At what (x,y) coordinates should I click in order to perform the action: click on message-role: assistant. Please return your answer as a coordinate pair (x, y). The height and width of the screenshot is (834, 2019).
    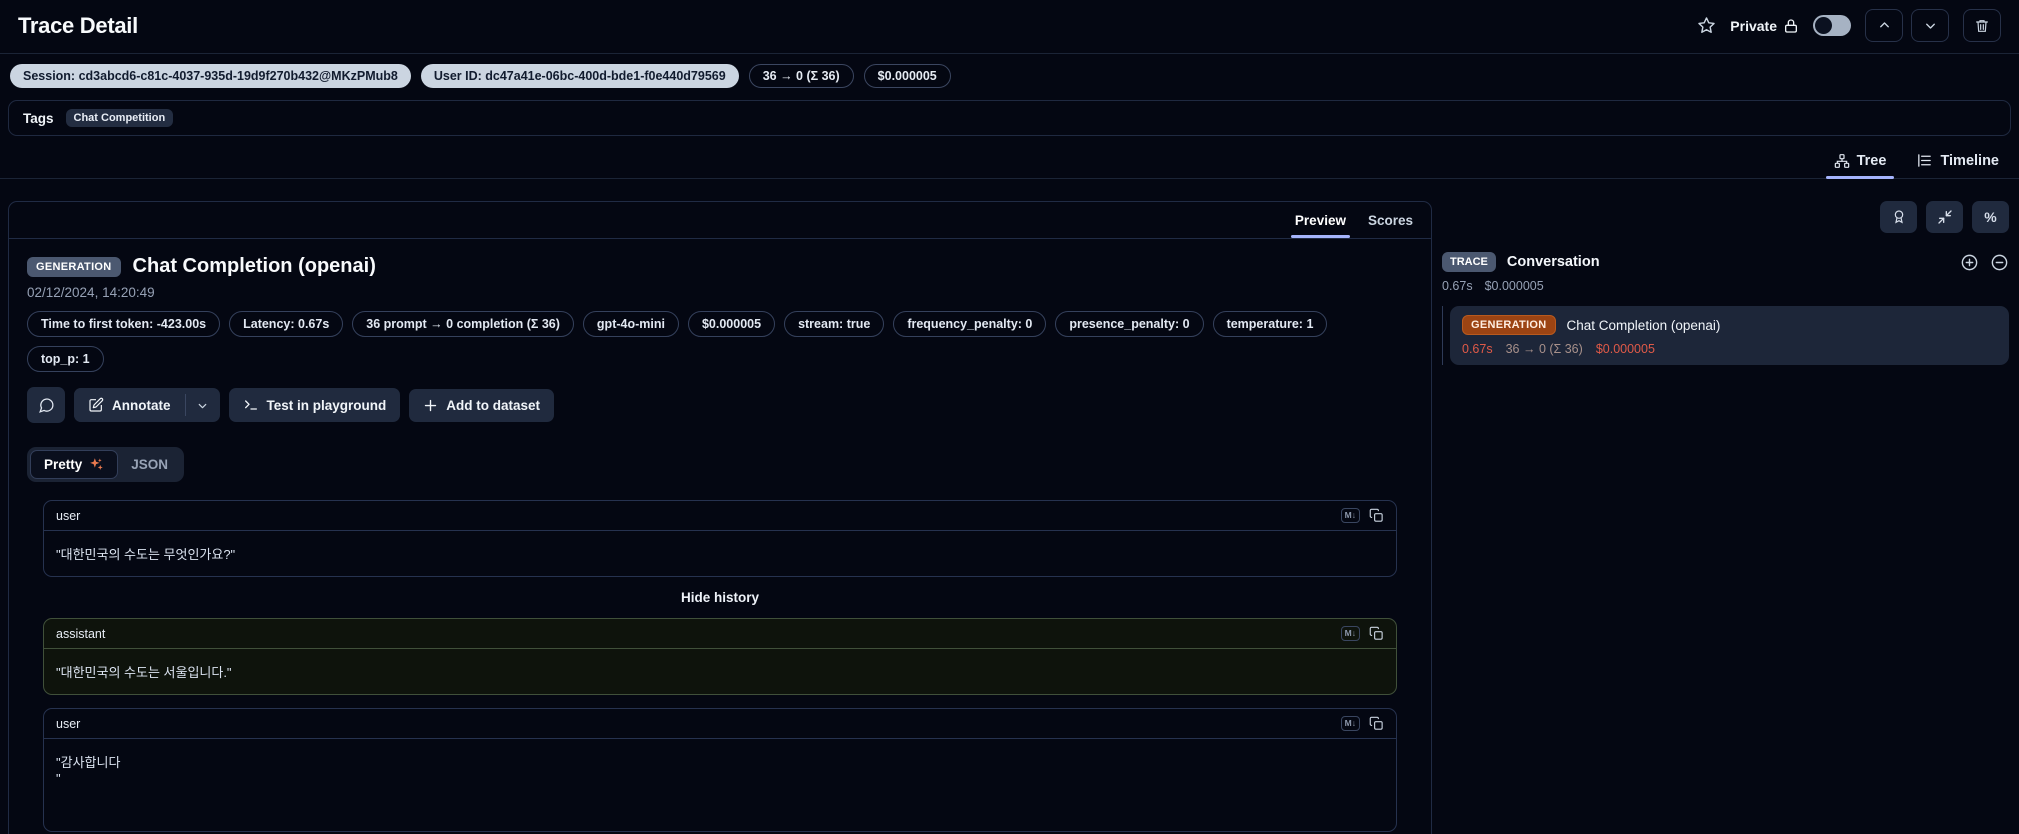
    Looking at the image, I should click on (81, 633).